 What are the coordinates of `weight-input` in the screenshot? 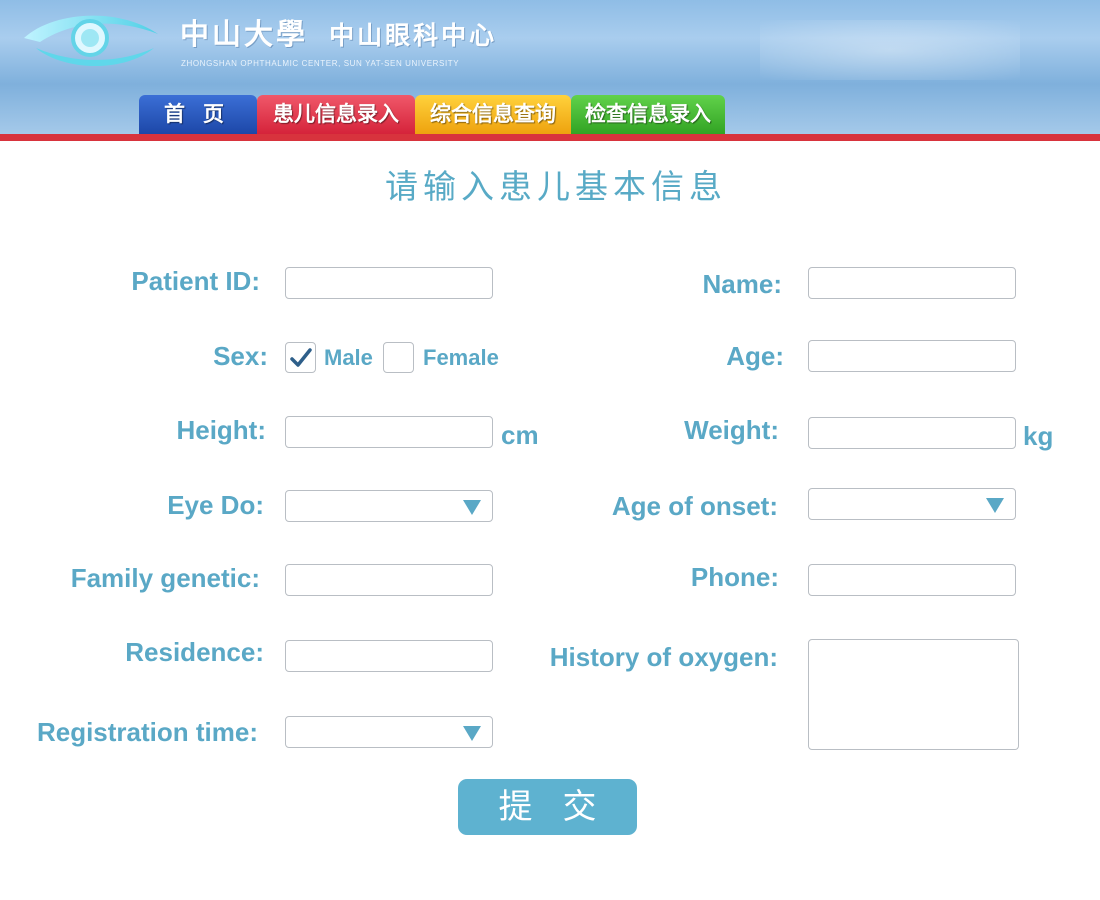 It's located at (912, 433).